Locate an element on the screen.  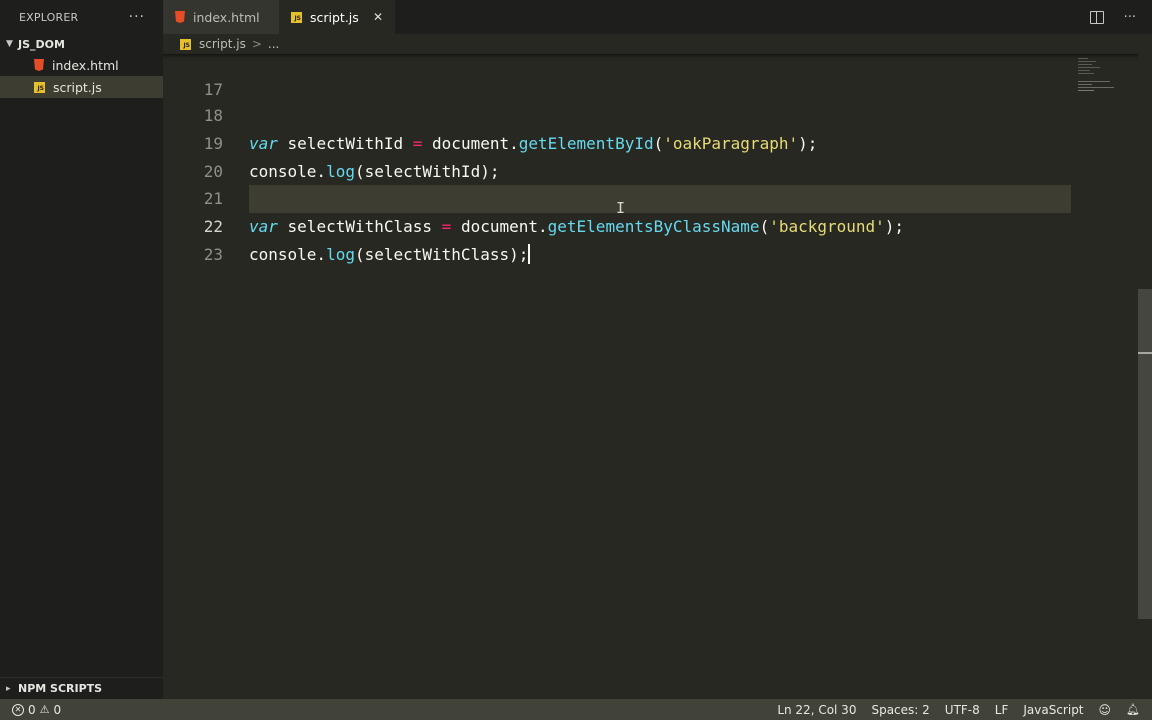
vertical-scrollbar is located at coordinates (1145, 376).